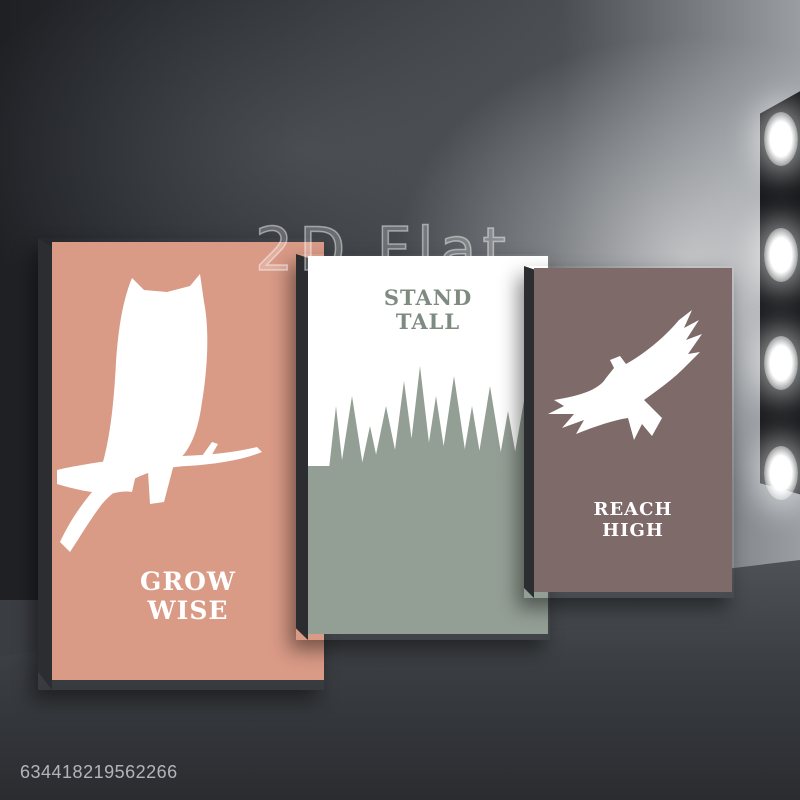 The height and width of the screenshot is (800, 800). I want to click on poster-title: REACH HIGH, so click(633, 520).